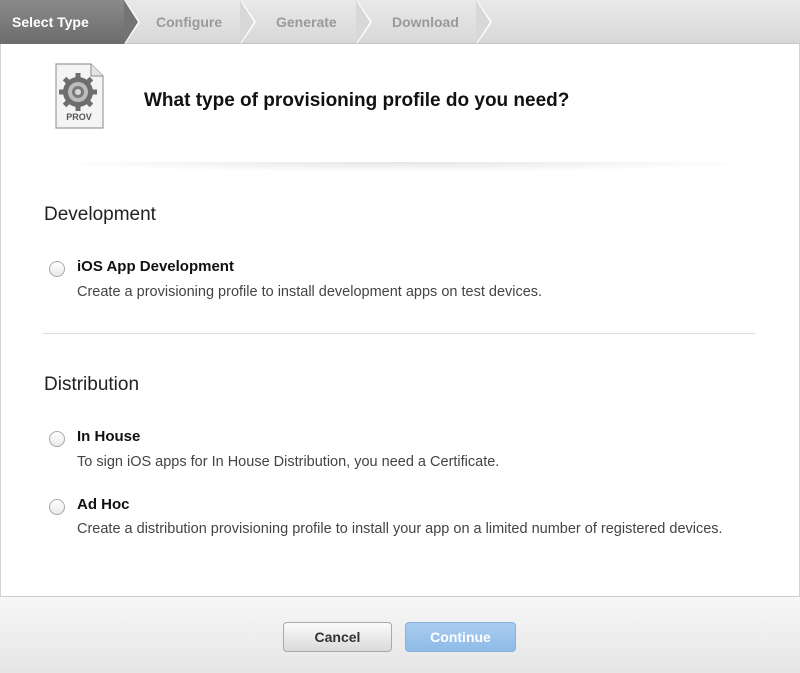  I want to click on step-label: Select Type, so click(50, 22).